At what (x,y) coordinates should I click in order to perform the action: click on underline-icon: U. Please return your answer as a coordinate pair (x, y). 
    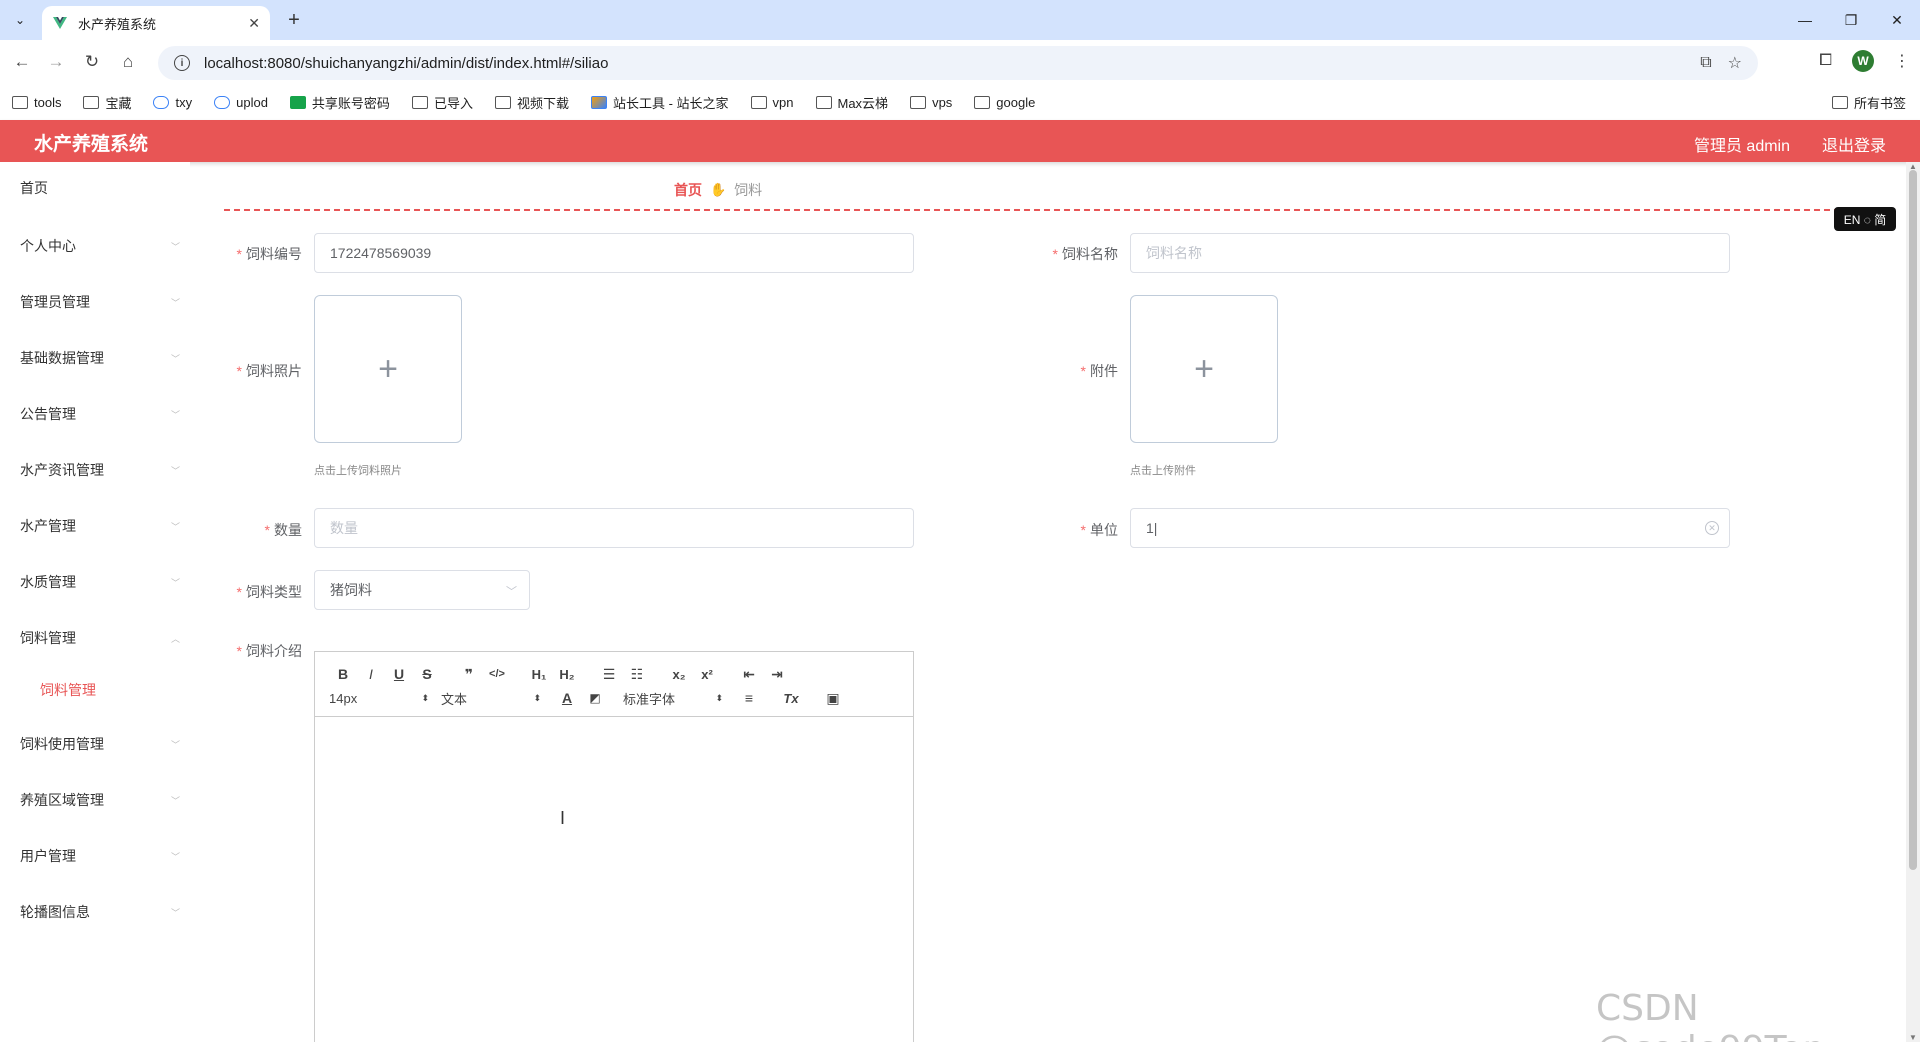
    Looking at the image, I should click on (399, 674).